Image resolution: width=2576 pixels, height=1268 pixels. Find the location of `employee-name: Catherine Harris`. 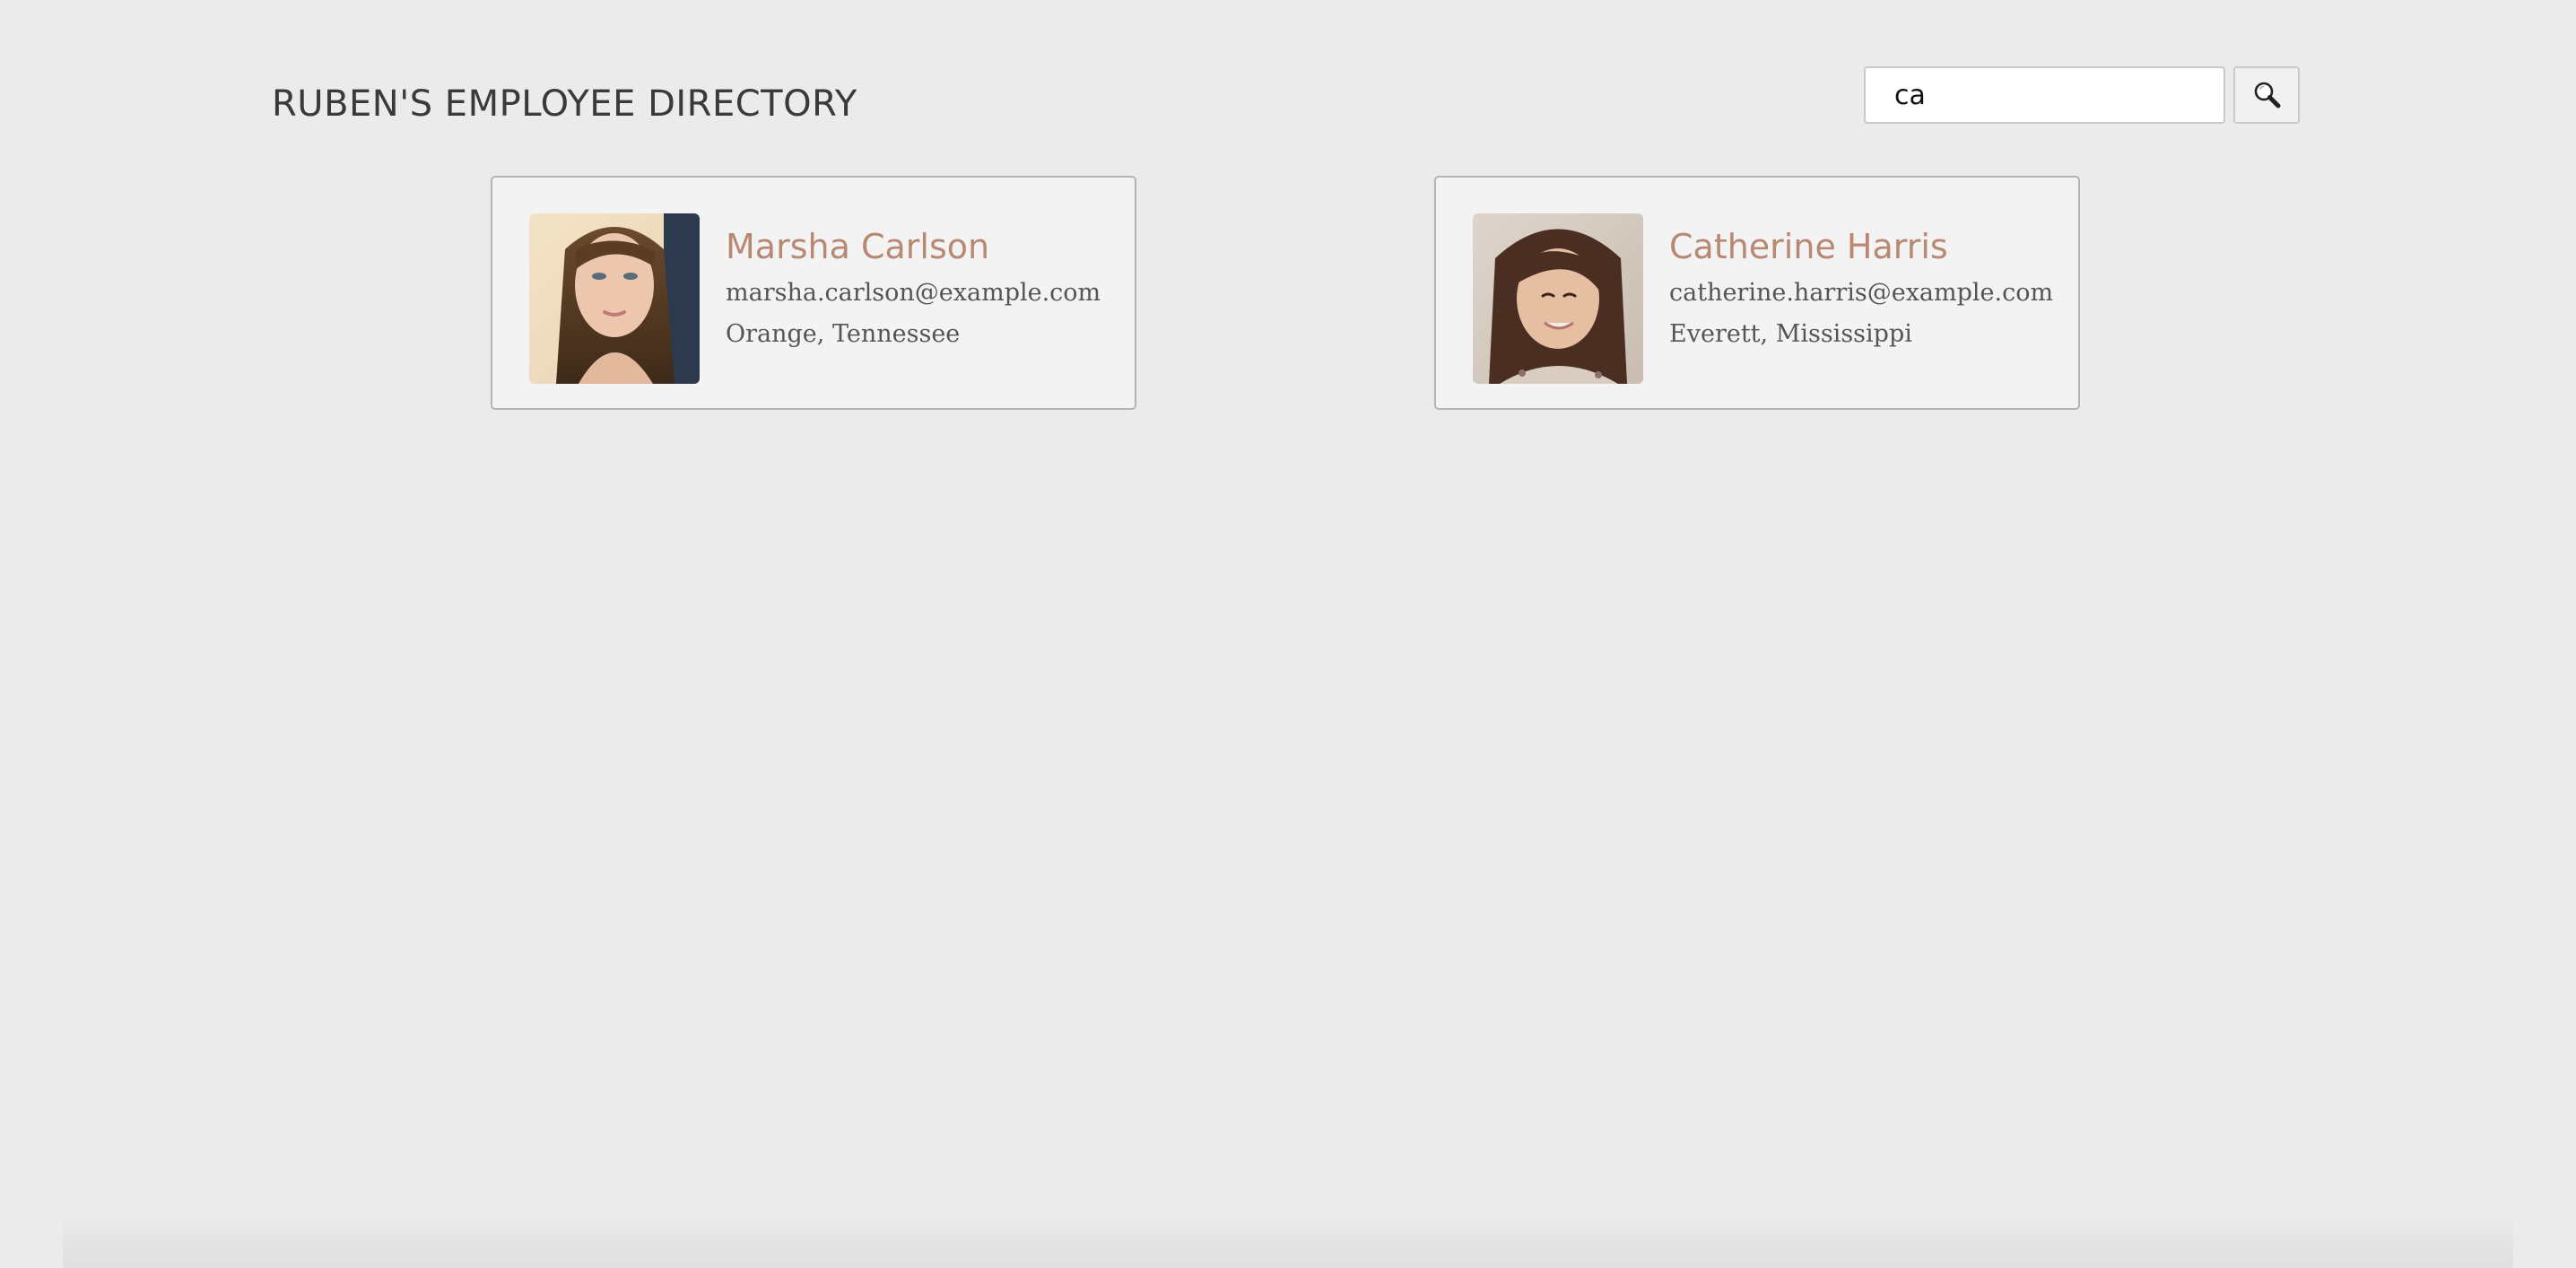

employee-name: Catherine Harris is located at coordinates (1808, 246).